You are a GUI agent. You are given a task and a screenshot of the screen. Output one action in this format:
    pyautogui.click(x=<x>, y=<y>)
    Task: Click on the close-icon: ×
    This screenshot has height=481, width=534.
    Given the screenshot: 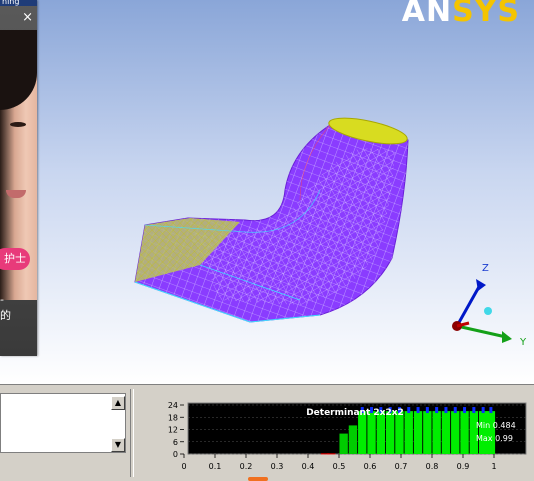 What is the action you would take?
    pyautogui.click(x=27, y=17)
    